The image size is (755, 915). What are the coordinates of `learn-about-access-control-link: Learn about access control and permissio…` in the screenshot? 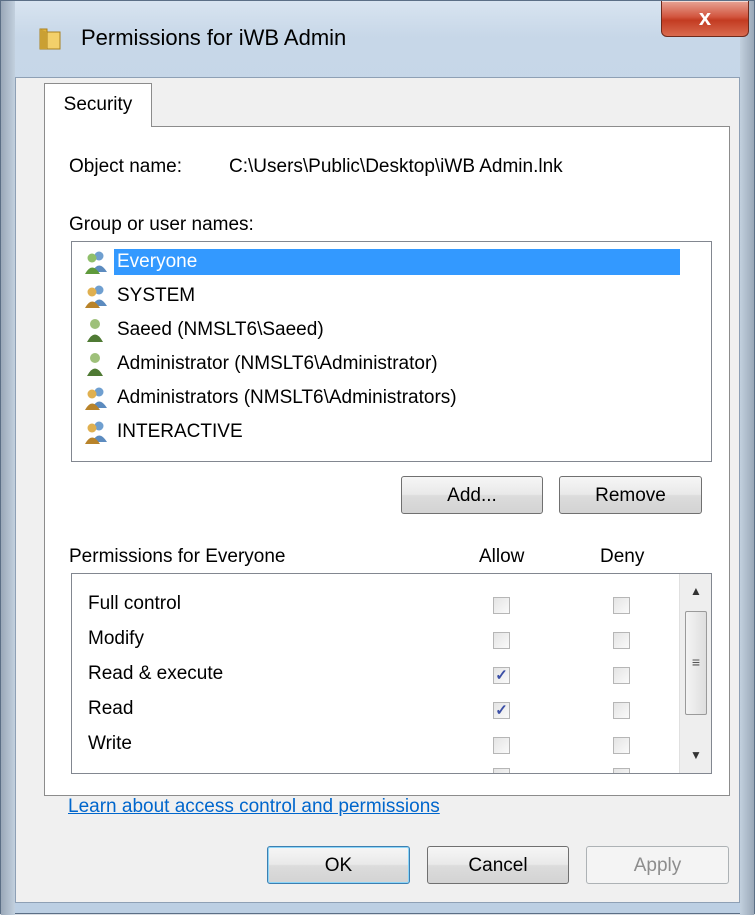 It's located at (254, 807).